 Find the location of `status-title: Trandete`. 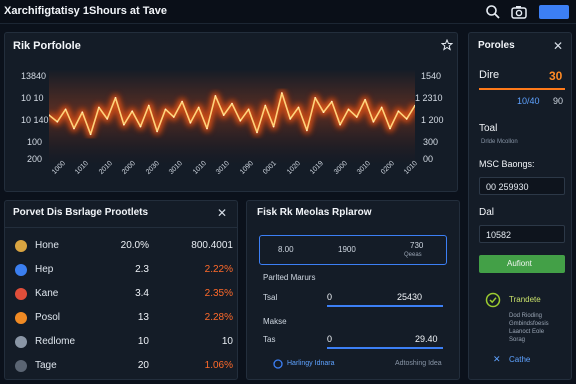

status-title: Trandete is located at coordinates (525, 299).